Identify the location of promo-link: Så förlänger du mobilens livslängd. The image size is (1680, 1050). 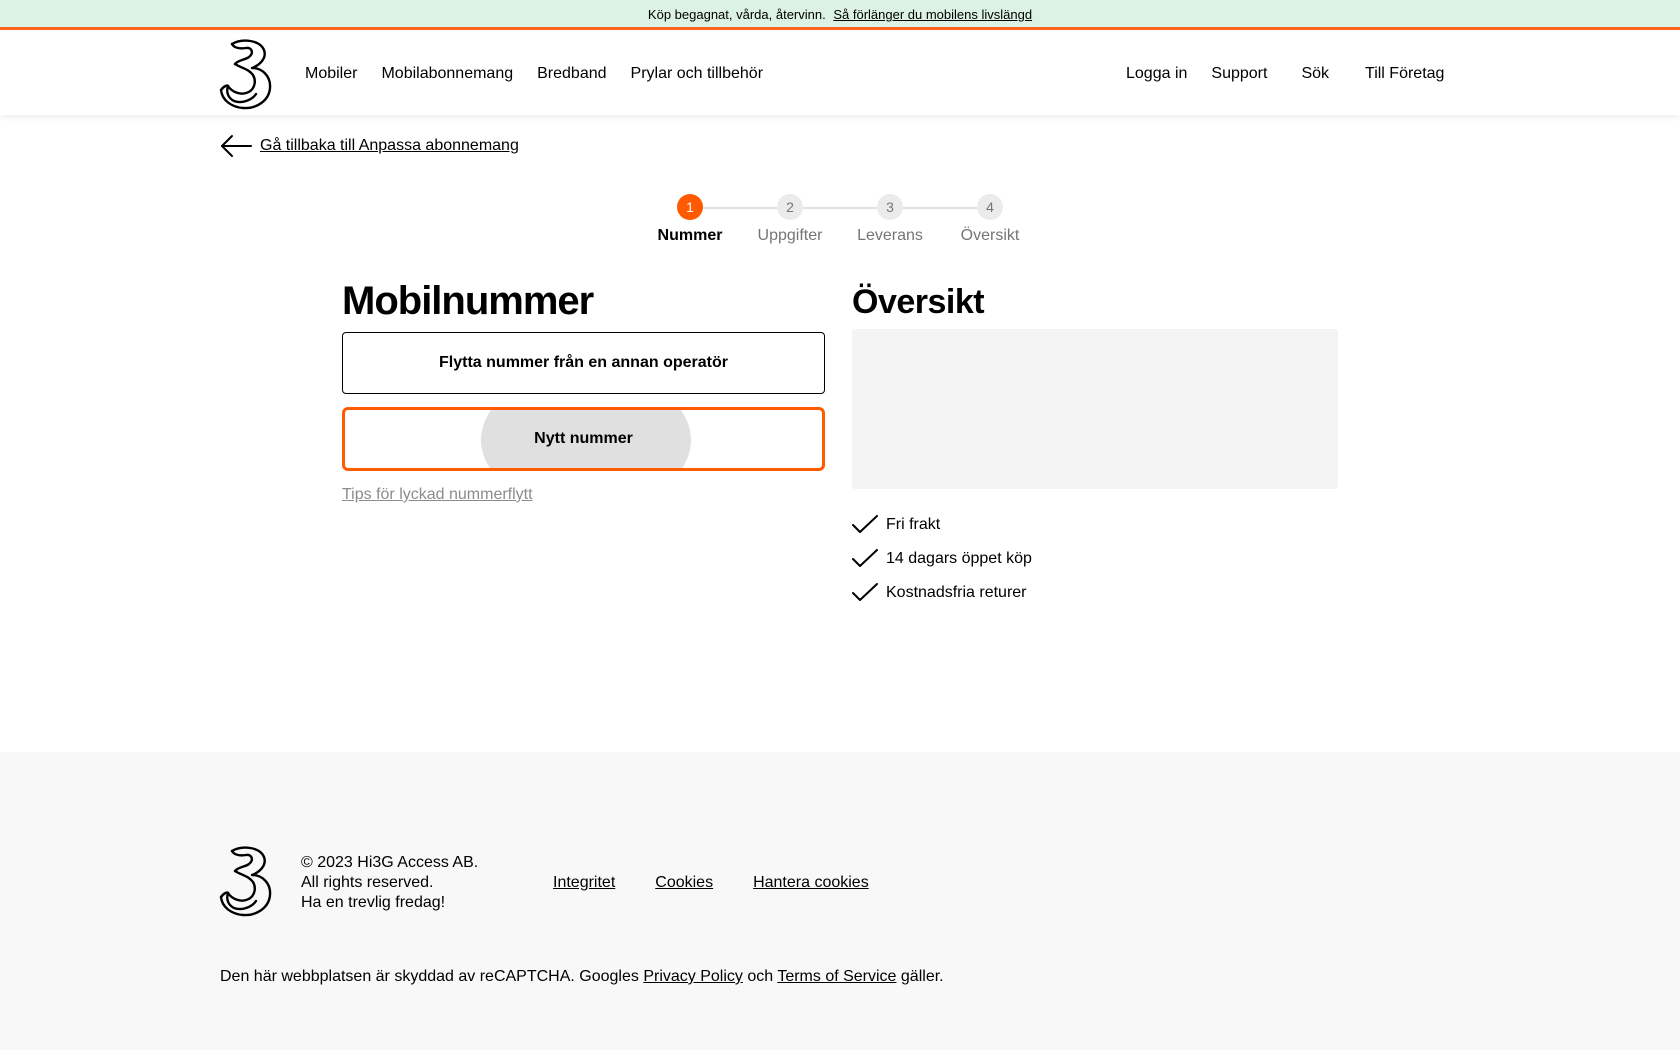
(932, 14).